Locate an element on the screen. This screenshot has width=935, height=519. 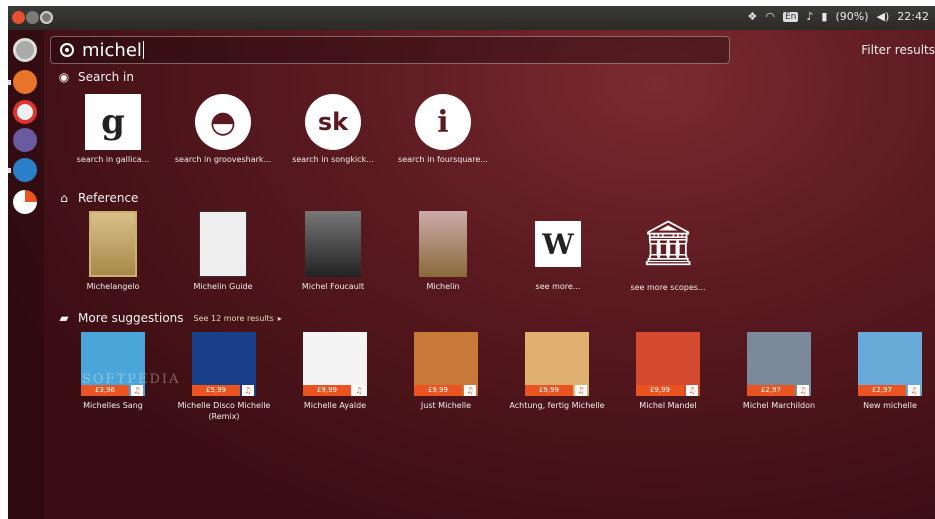
item-label: Michelangelo is located at coordinates (113, 286).